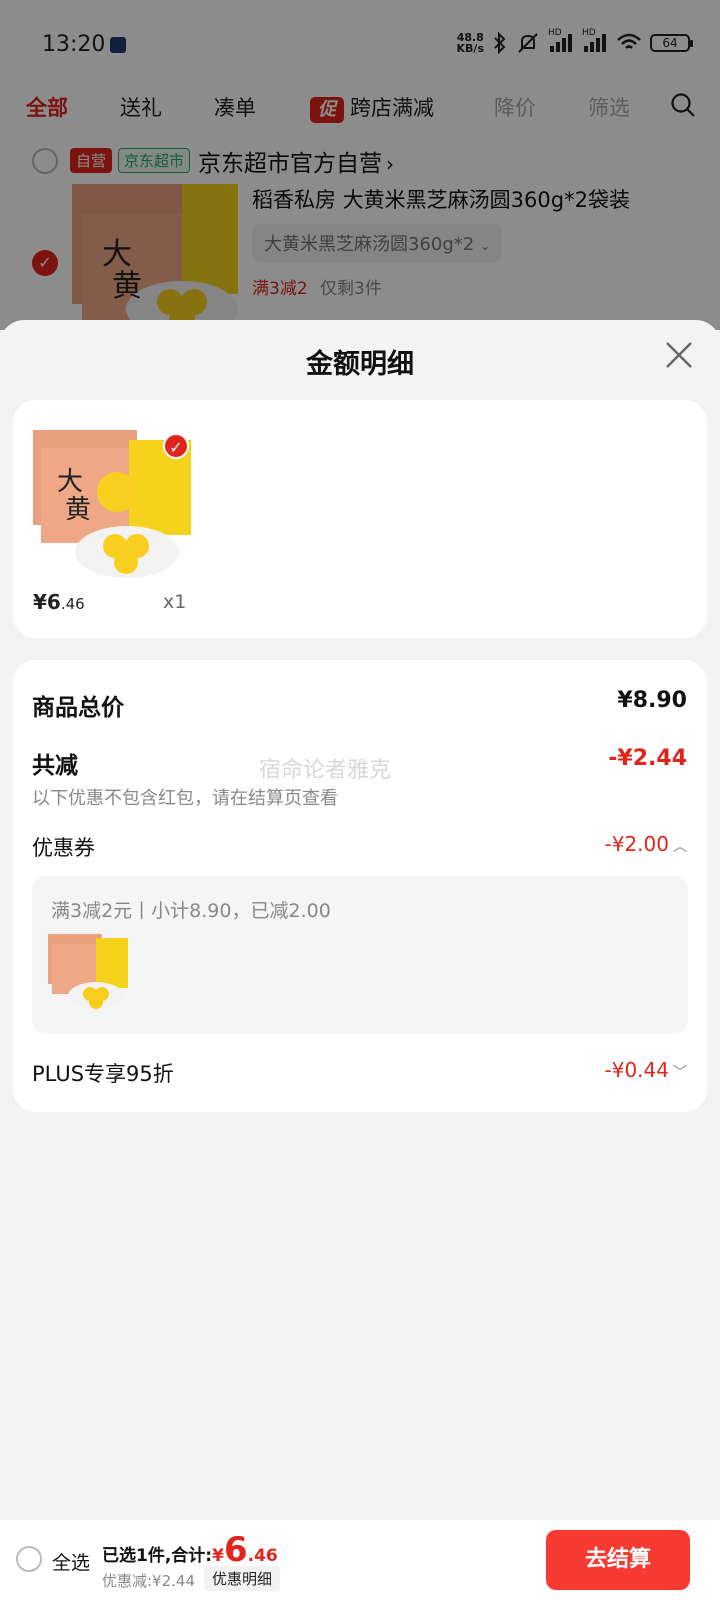 The image size is (720, 1600). What do you see at coordinates (190, 1550) in the screenshot?
I see `total-summary: 已选1件,合计:¥6.46` at bounding box center [190, 1550].